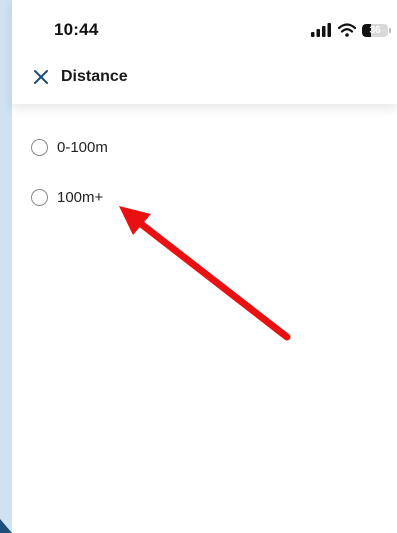 This screenshot has width=397, height=533. What do you see at coordinates (131, 197) in the screenshot?
I see `option-100m-plus: 100m+` at bounding box center [131, 197].